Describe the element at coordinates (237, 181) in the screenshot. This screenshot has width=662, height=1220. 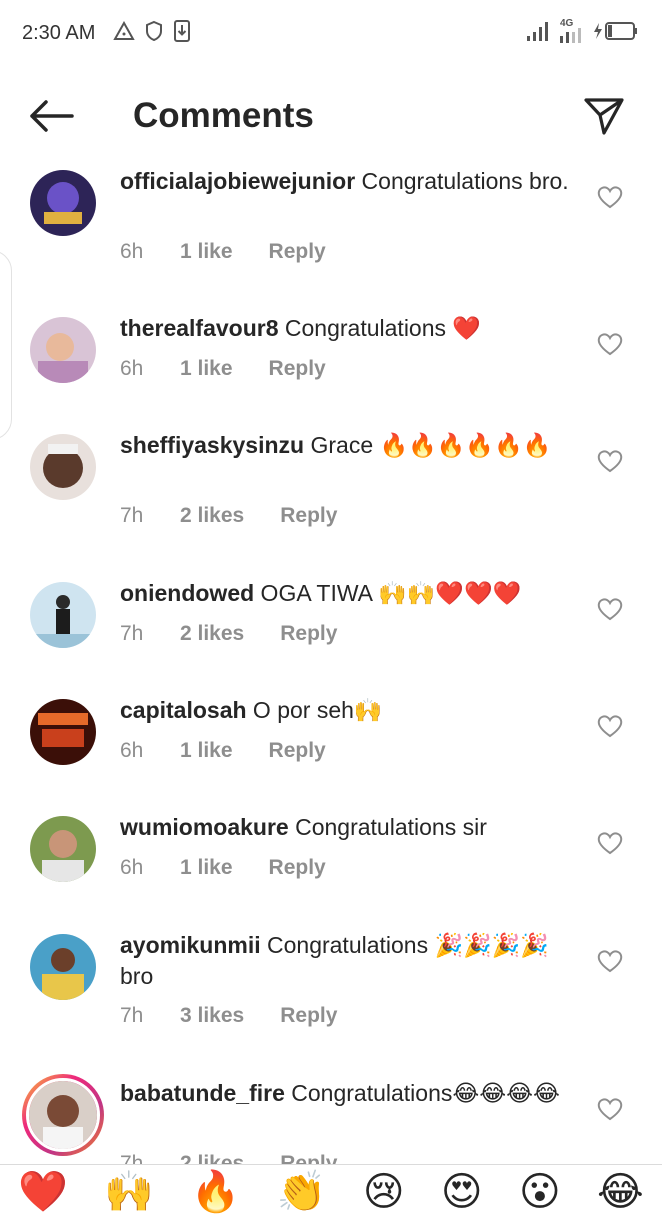
I see `comment-username: officialajobiewejunior` at that location.